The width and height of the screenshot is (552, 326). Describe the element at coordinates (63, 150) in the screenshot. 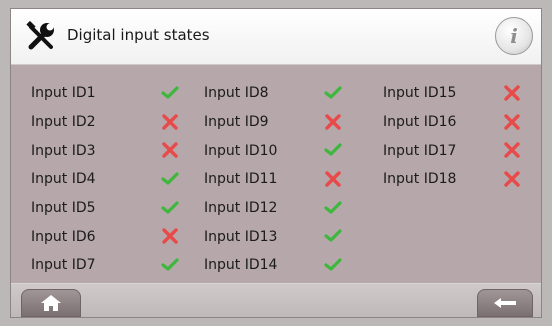

I see `input-label: Input ID3` at that location.